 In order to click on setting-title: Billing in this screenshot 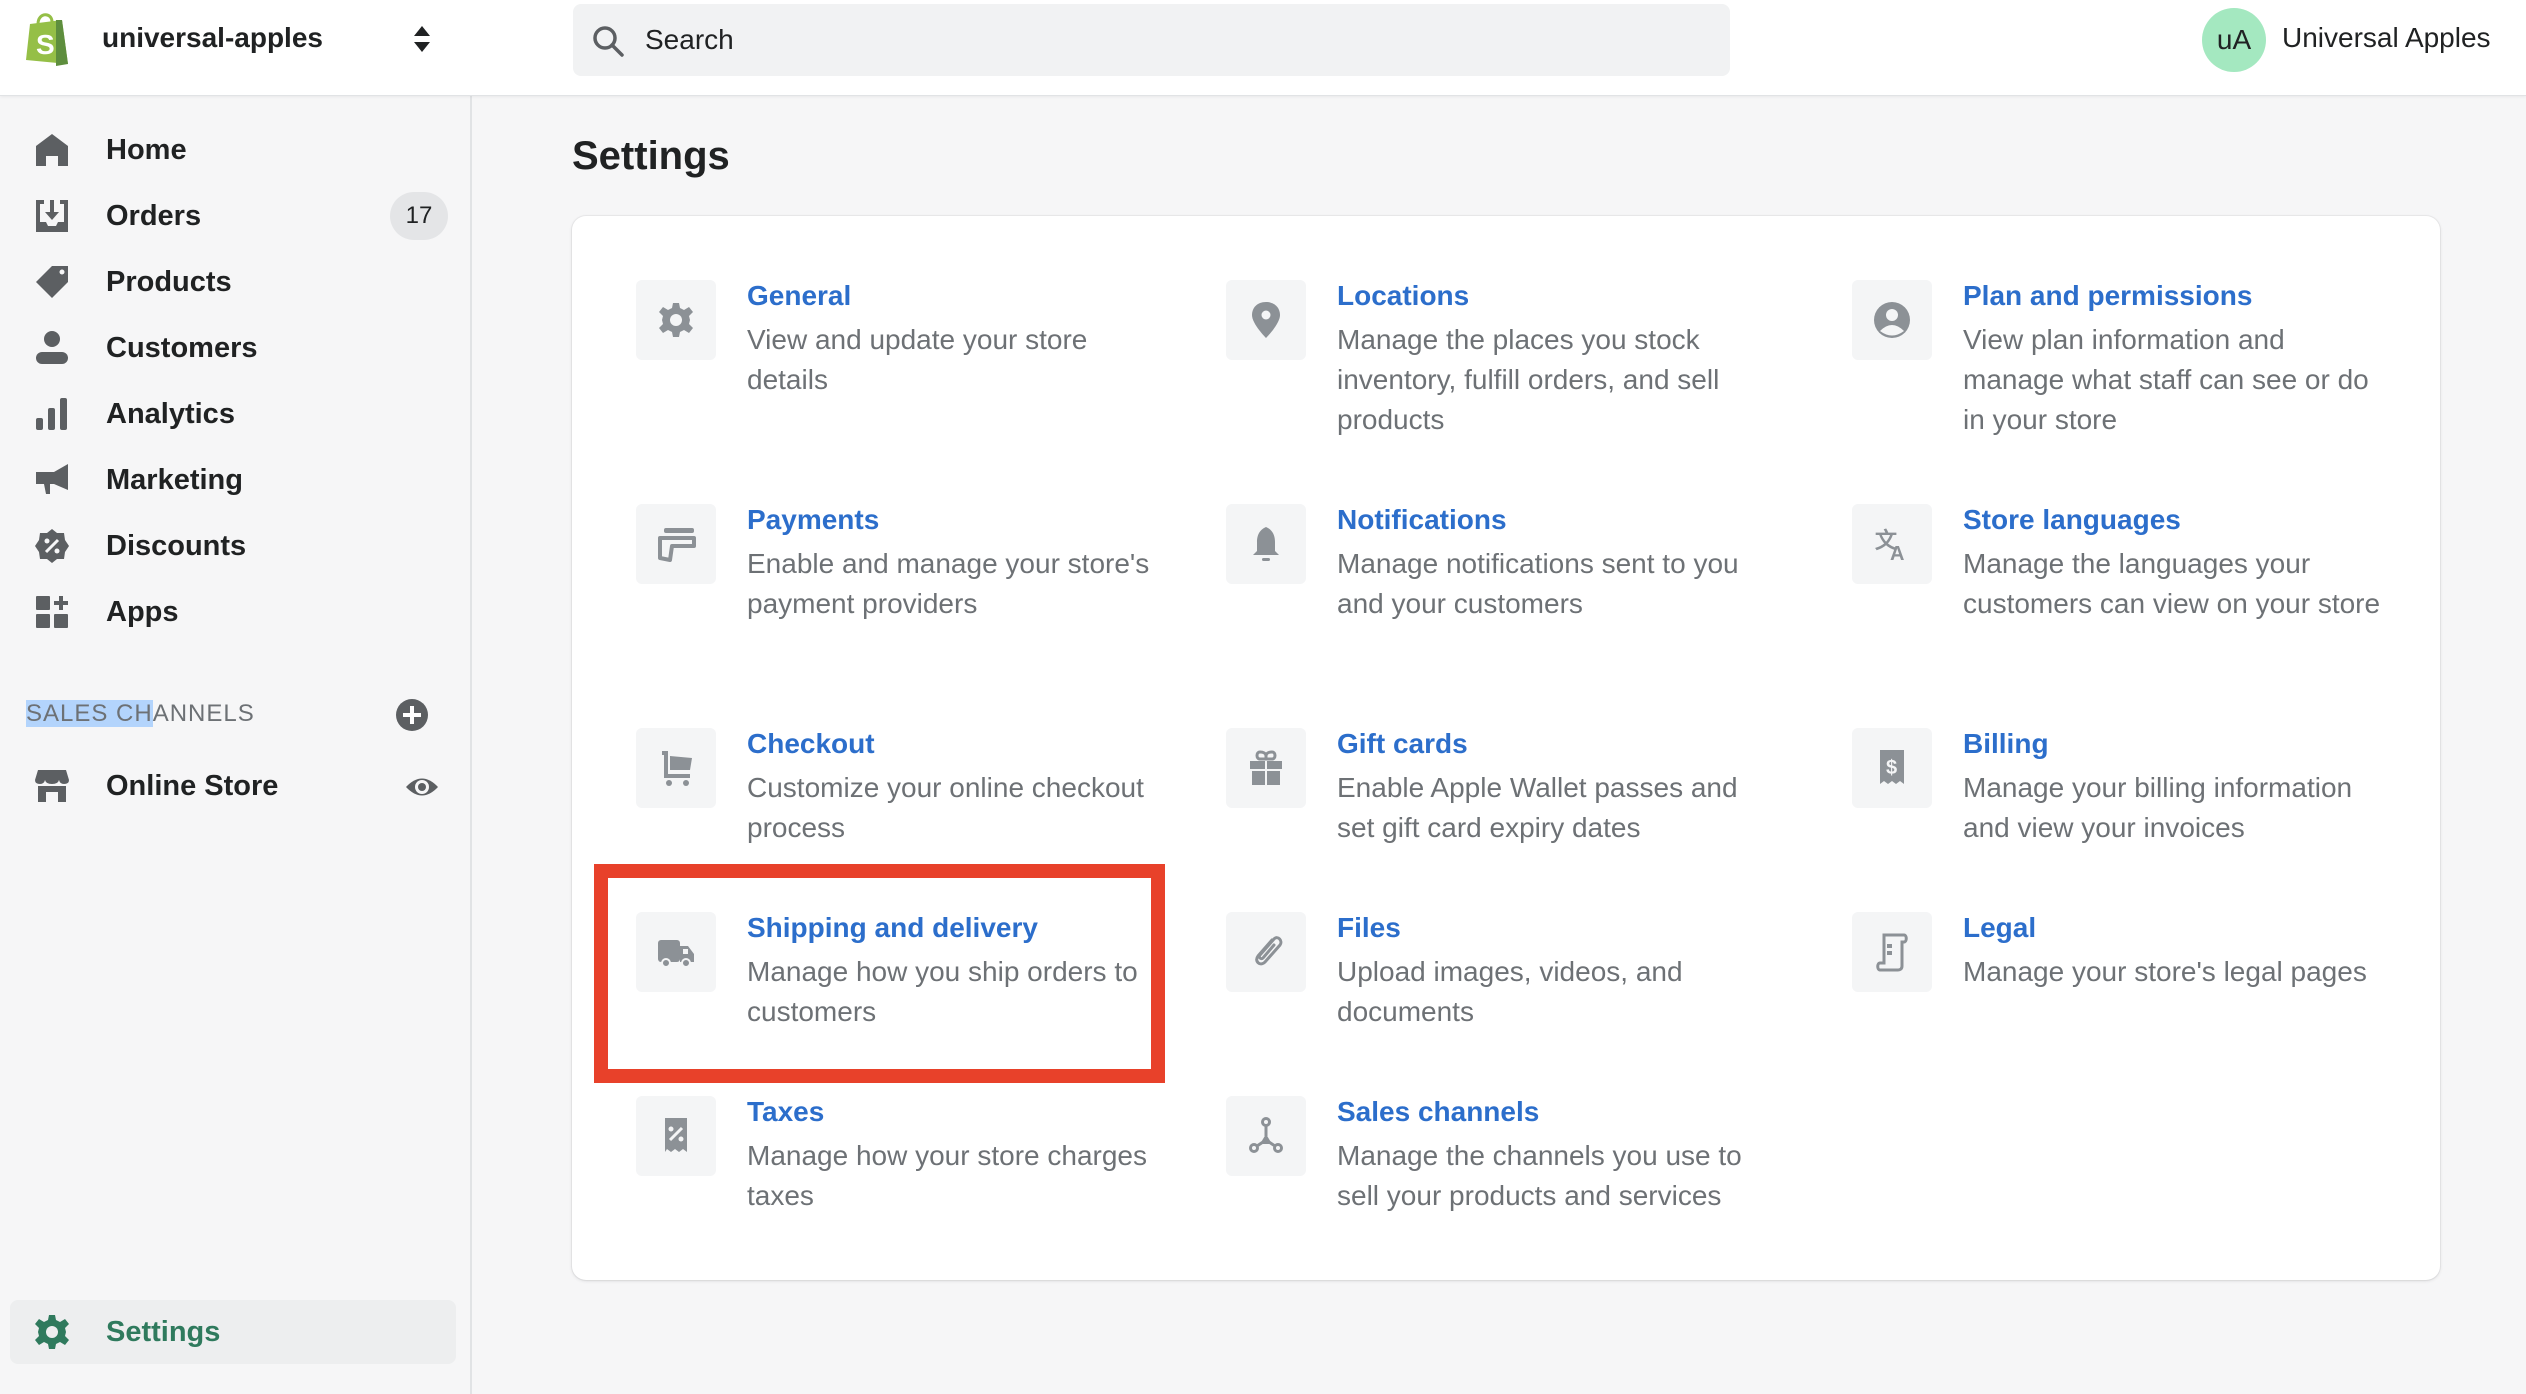, I will do `click(2006, 744)`.